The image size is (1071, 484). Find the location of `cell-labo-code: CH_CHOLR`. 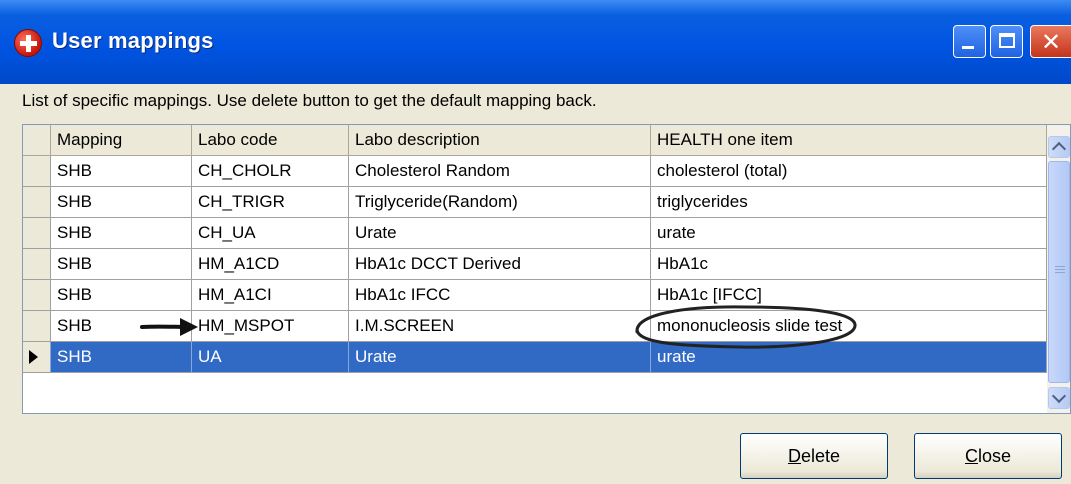

cell-labo-code: CH_CHOLR is located at coordinates (270, 171).